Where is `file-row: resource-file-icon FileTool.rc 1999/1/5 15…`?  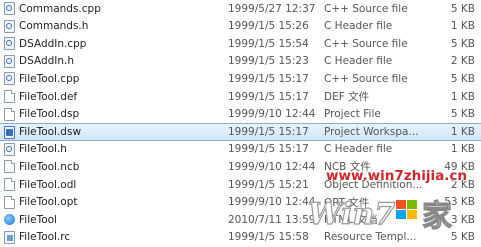
file-row: resource-file-icon FileTool.rc 1999/1/5 15… is located at coordinates (240, 237).